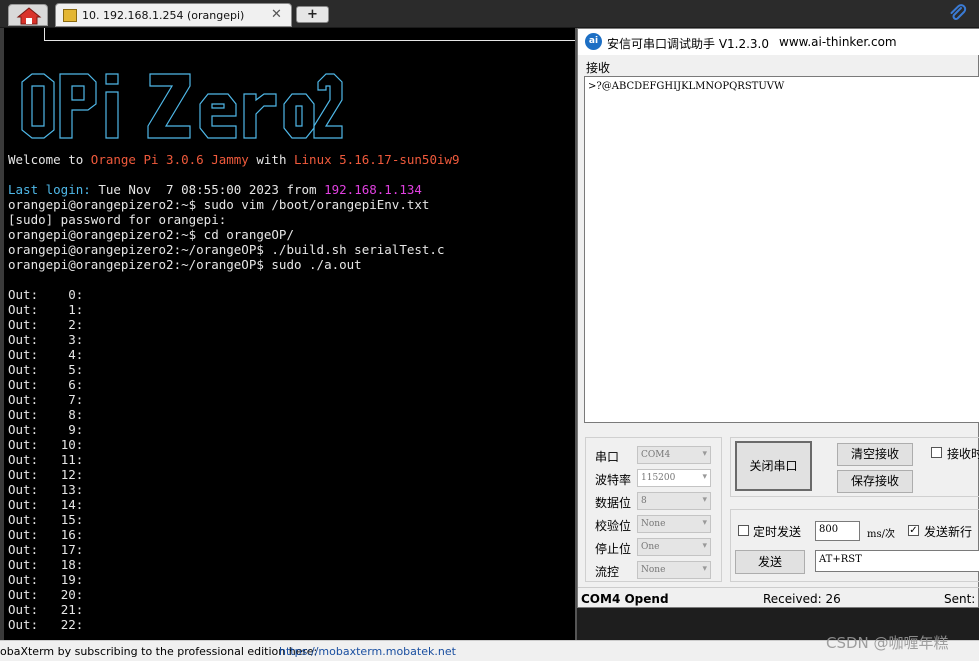 This screenshot has height=661, width=979. Describe the element at coordinates (644, 501) in the screenshot. I see `databits-select-value: 8` at that location.